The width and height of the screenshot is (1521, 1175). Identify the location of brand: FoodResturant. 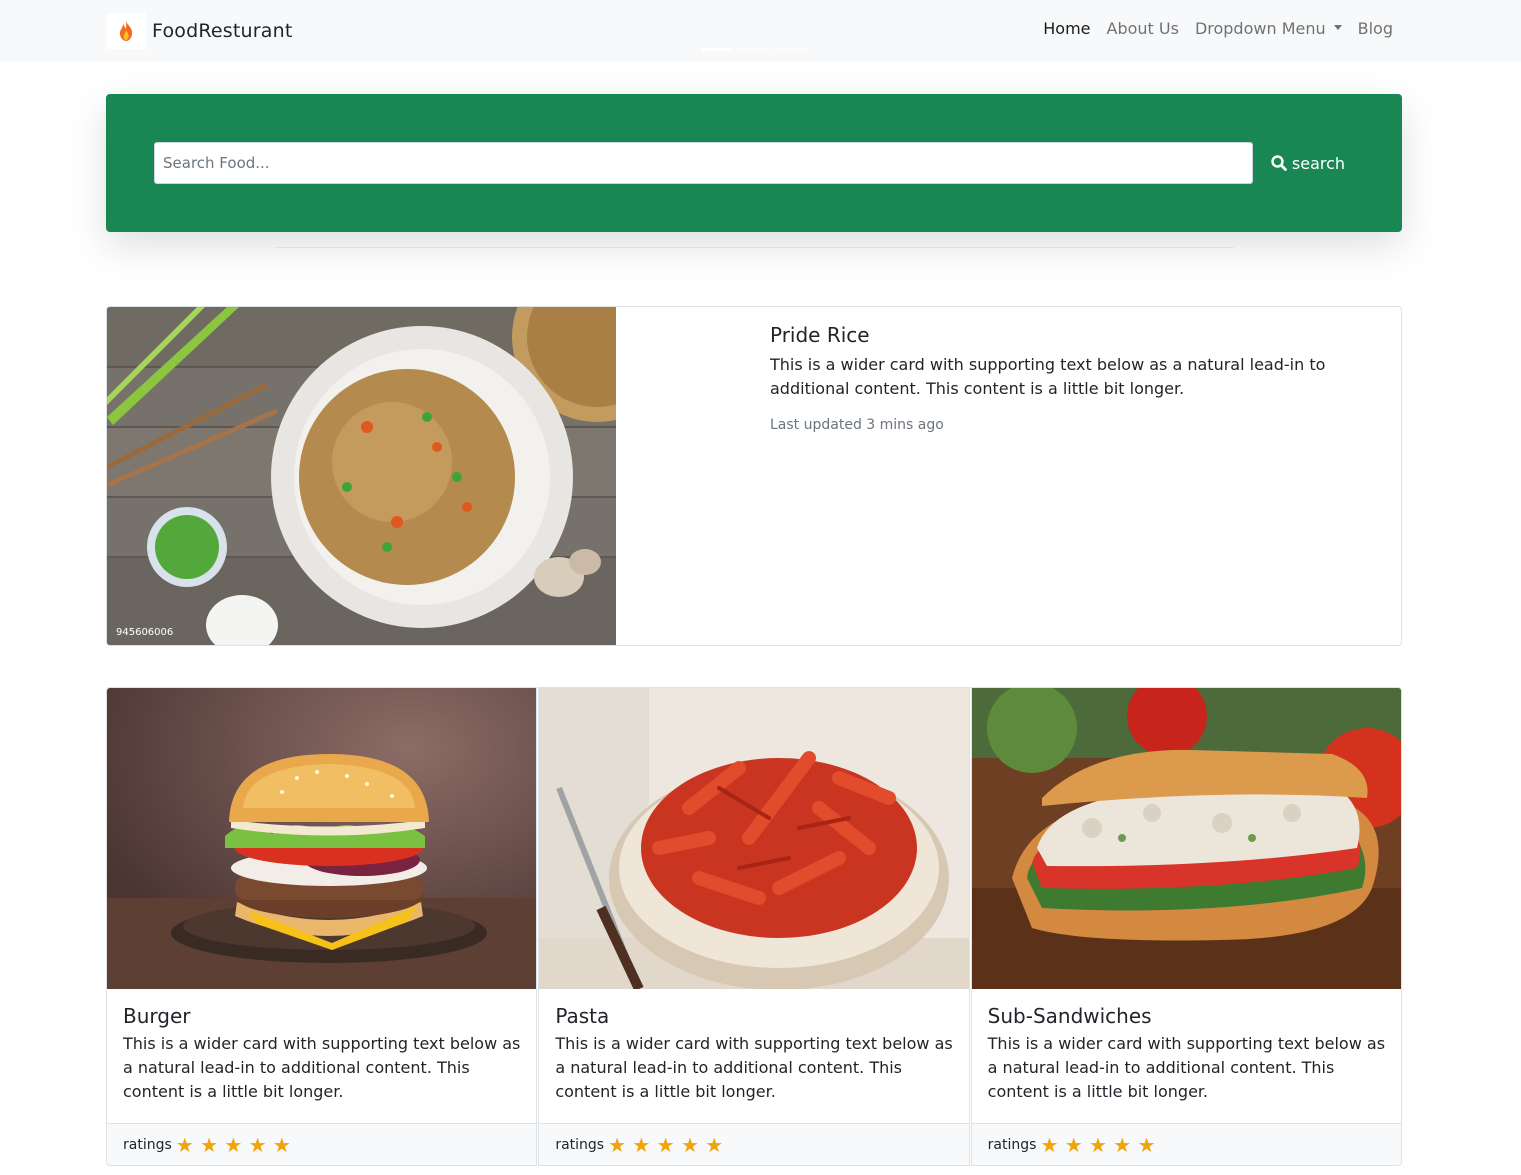
(199, 31).